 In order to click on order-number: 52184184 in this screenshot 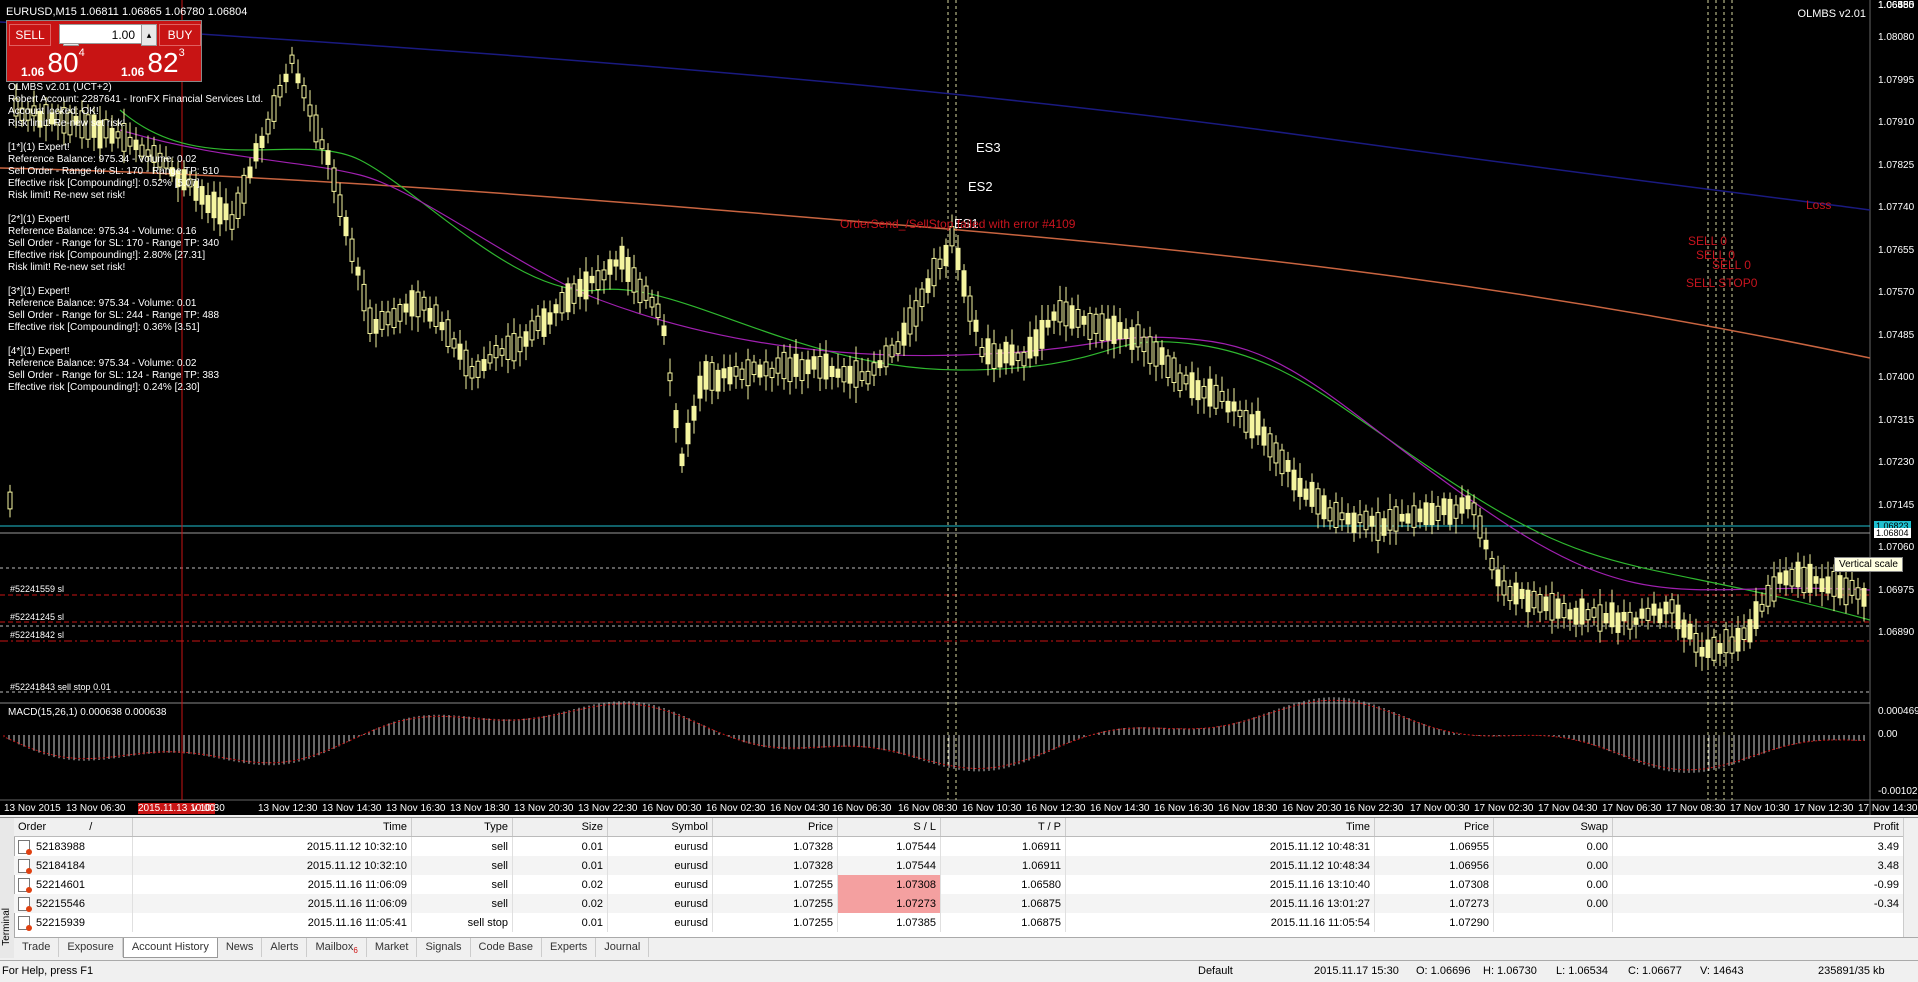, I will do `click(60, 865)`.